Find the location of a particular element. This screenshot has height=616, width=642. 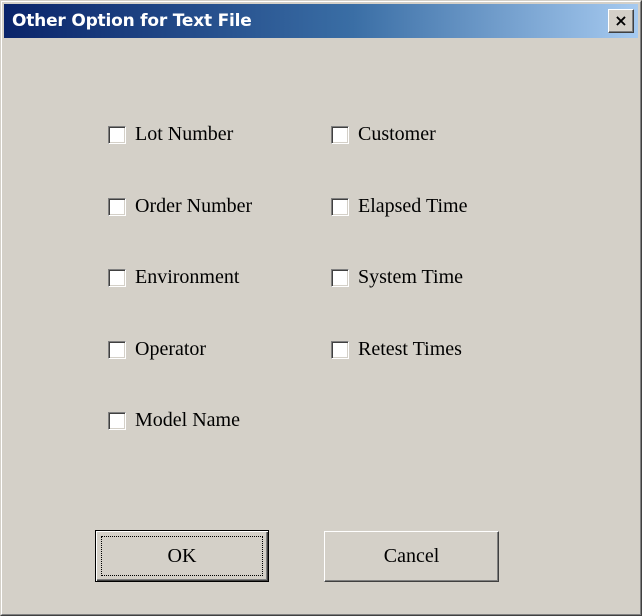

option-environment: Environment is located at coordinates (173, 277).